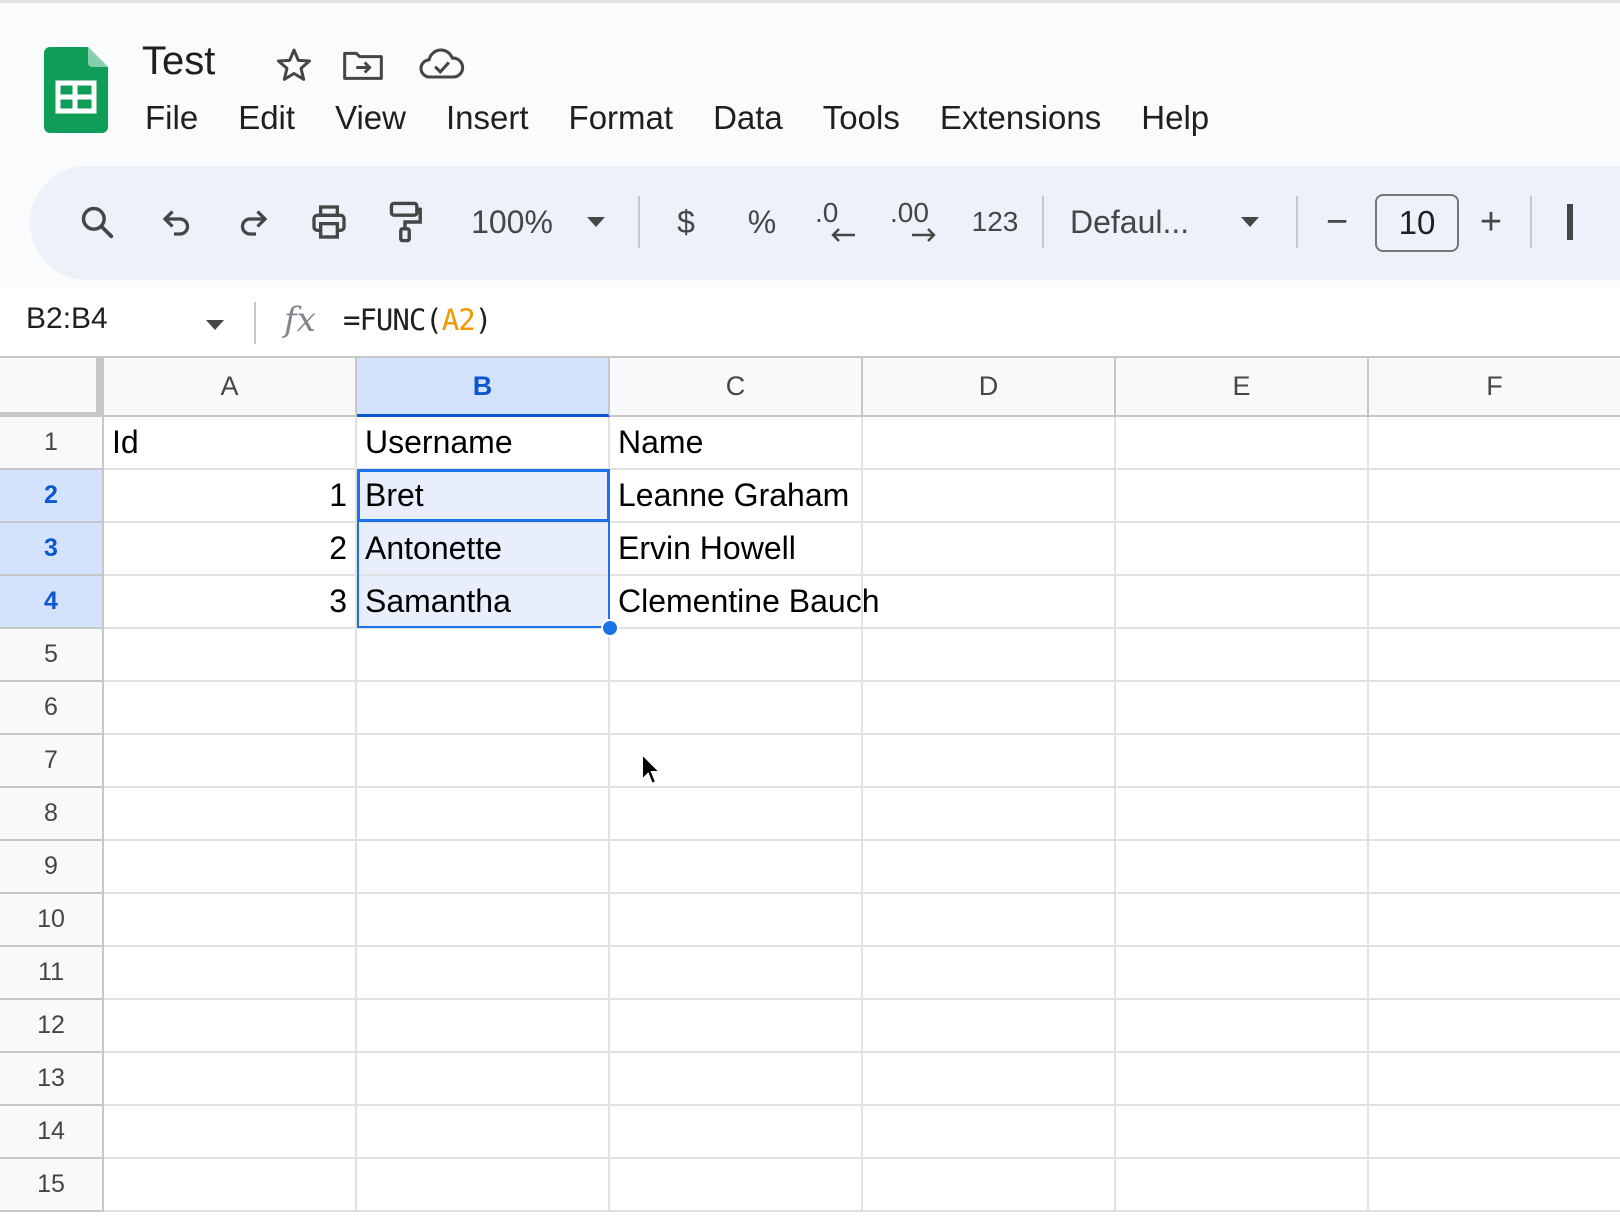  I want to click on cell-b13, so click(483, 1079).